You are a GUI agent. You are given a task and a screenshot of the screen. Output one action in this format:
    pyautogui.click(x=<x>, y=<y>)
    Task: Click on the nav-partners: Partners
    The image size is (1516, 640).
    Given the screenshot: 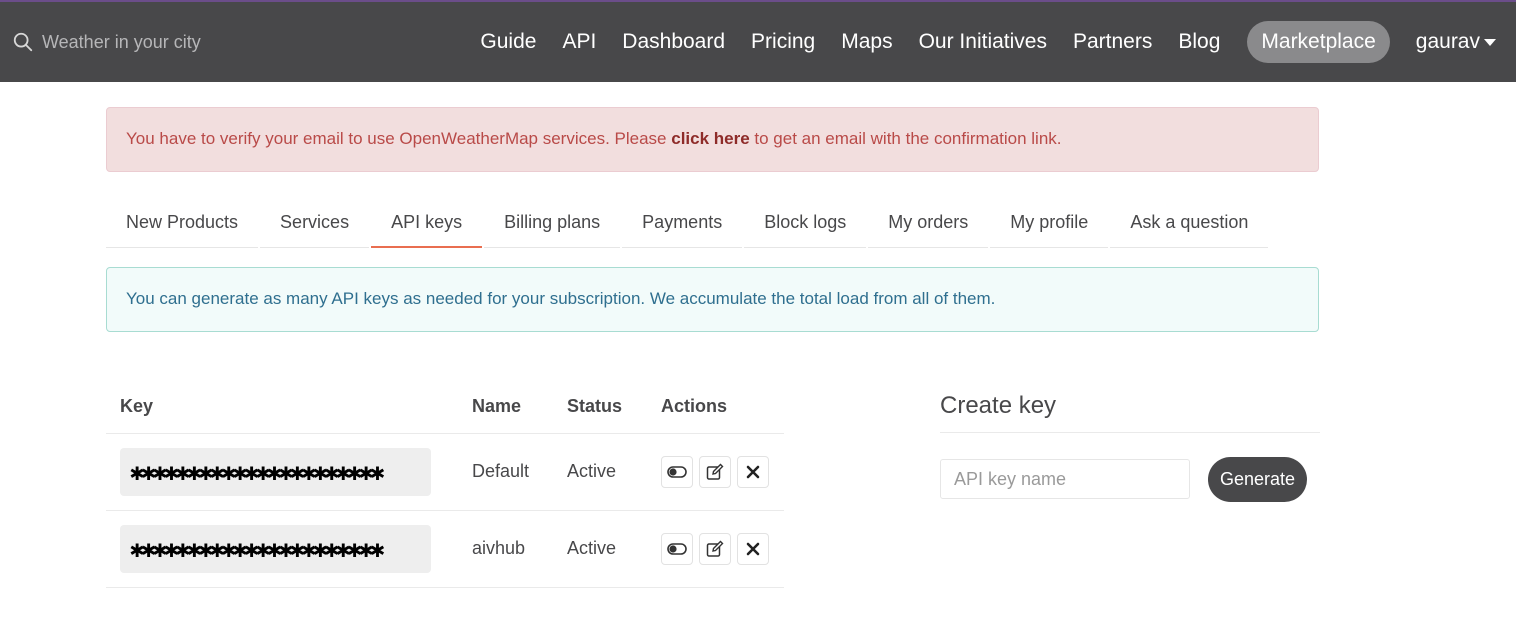 What is the action you would take?
    pyautogui.click(x=1112, y=42)
    